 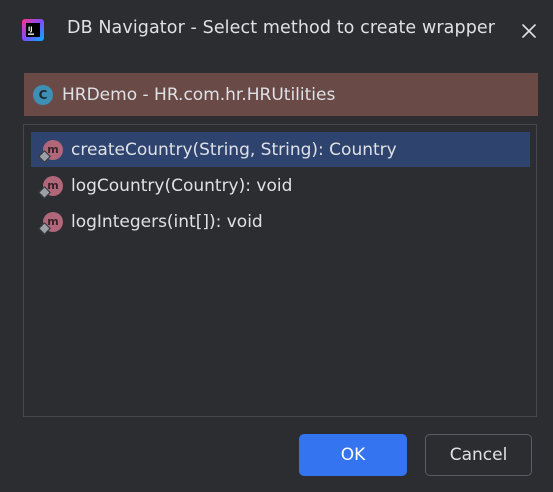 I want to click on method-label: logIntegers(int[]): void, so click(x=167, y=221).